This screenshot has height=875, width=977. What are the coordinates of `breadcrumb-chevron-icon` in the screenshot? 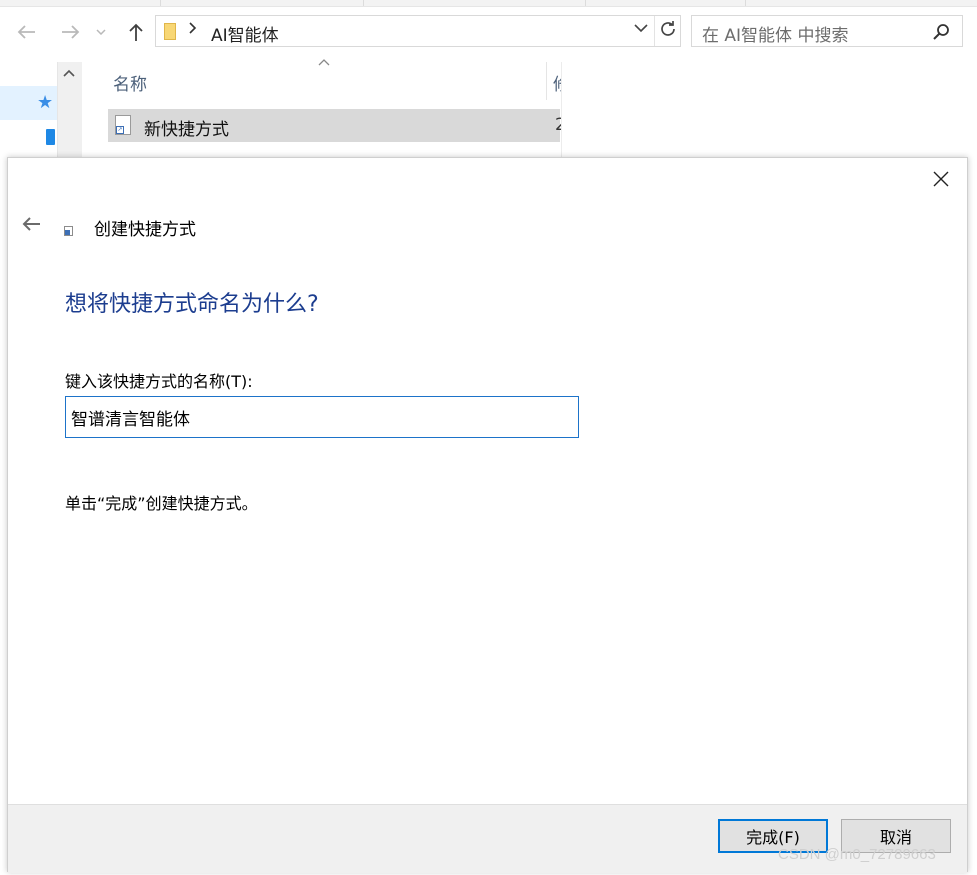 It's located at (193, 30).